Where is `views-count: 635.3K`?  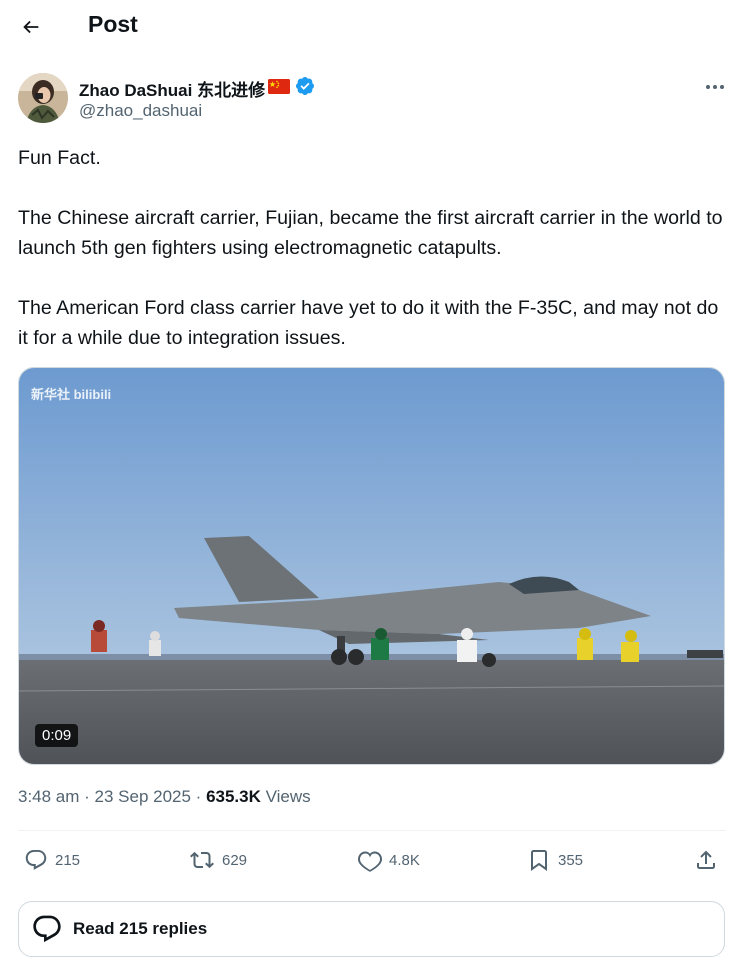 views-count: 635.3K is located at coordinates (233, 796).